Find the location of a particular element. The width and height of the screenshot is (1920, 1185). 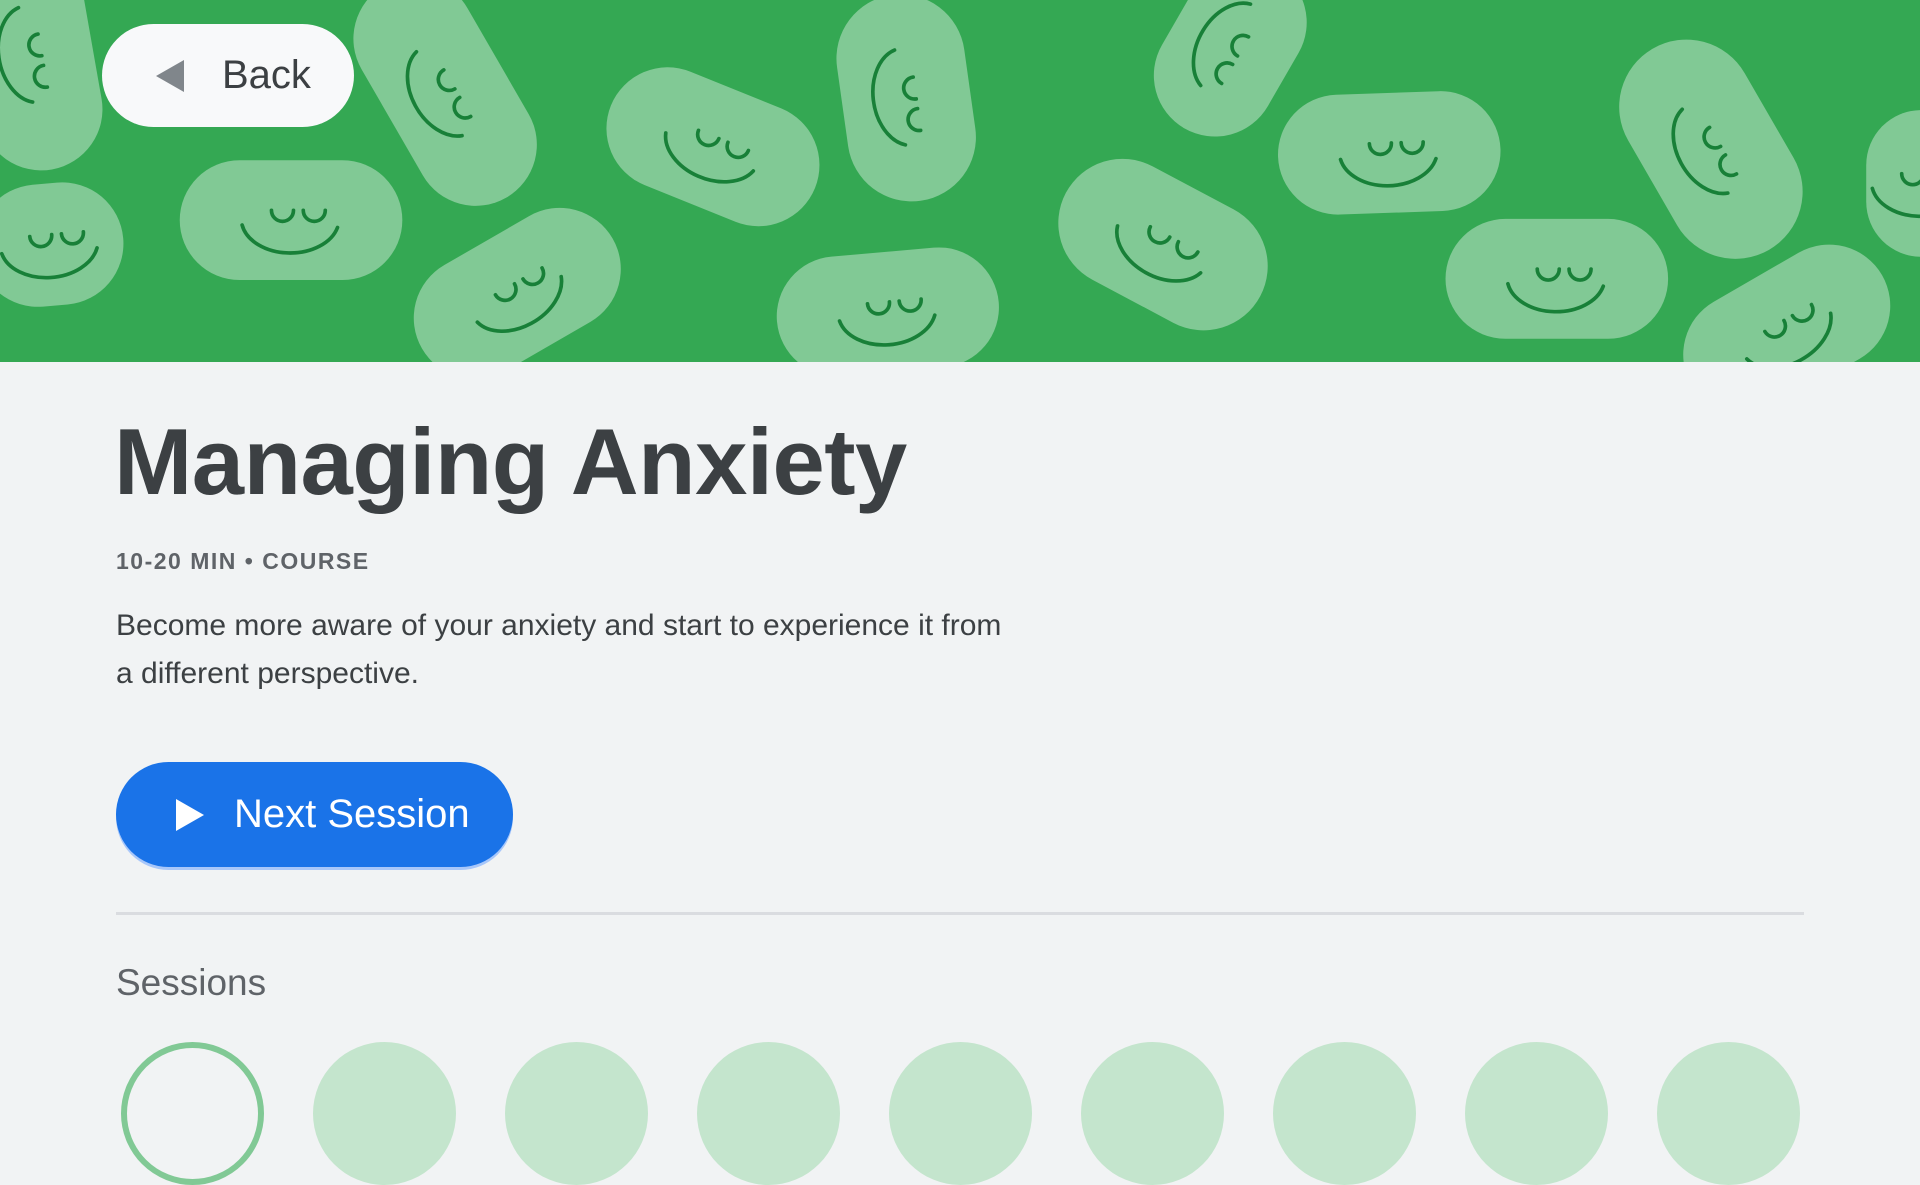

back-label: Back is located at coordinates (266, 75).